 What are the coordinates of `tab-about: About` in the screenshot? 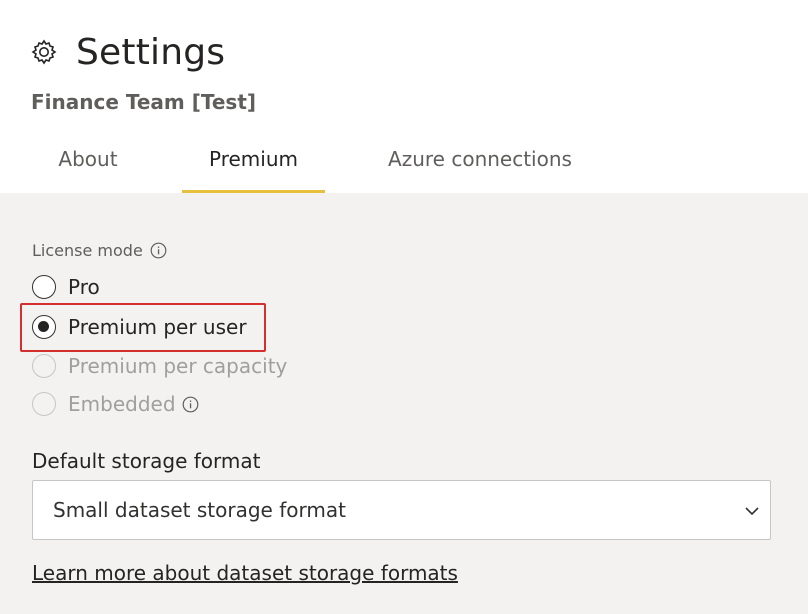 It's located at (88, 166).